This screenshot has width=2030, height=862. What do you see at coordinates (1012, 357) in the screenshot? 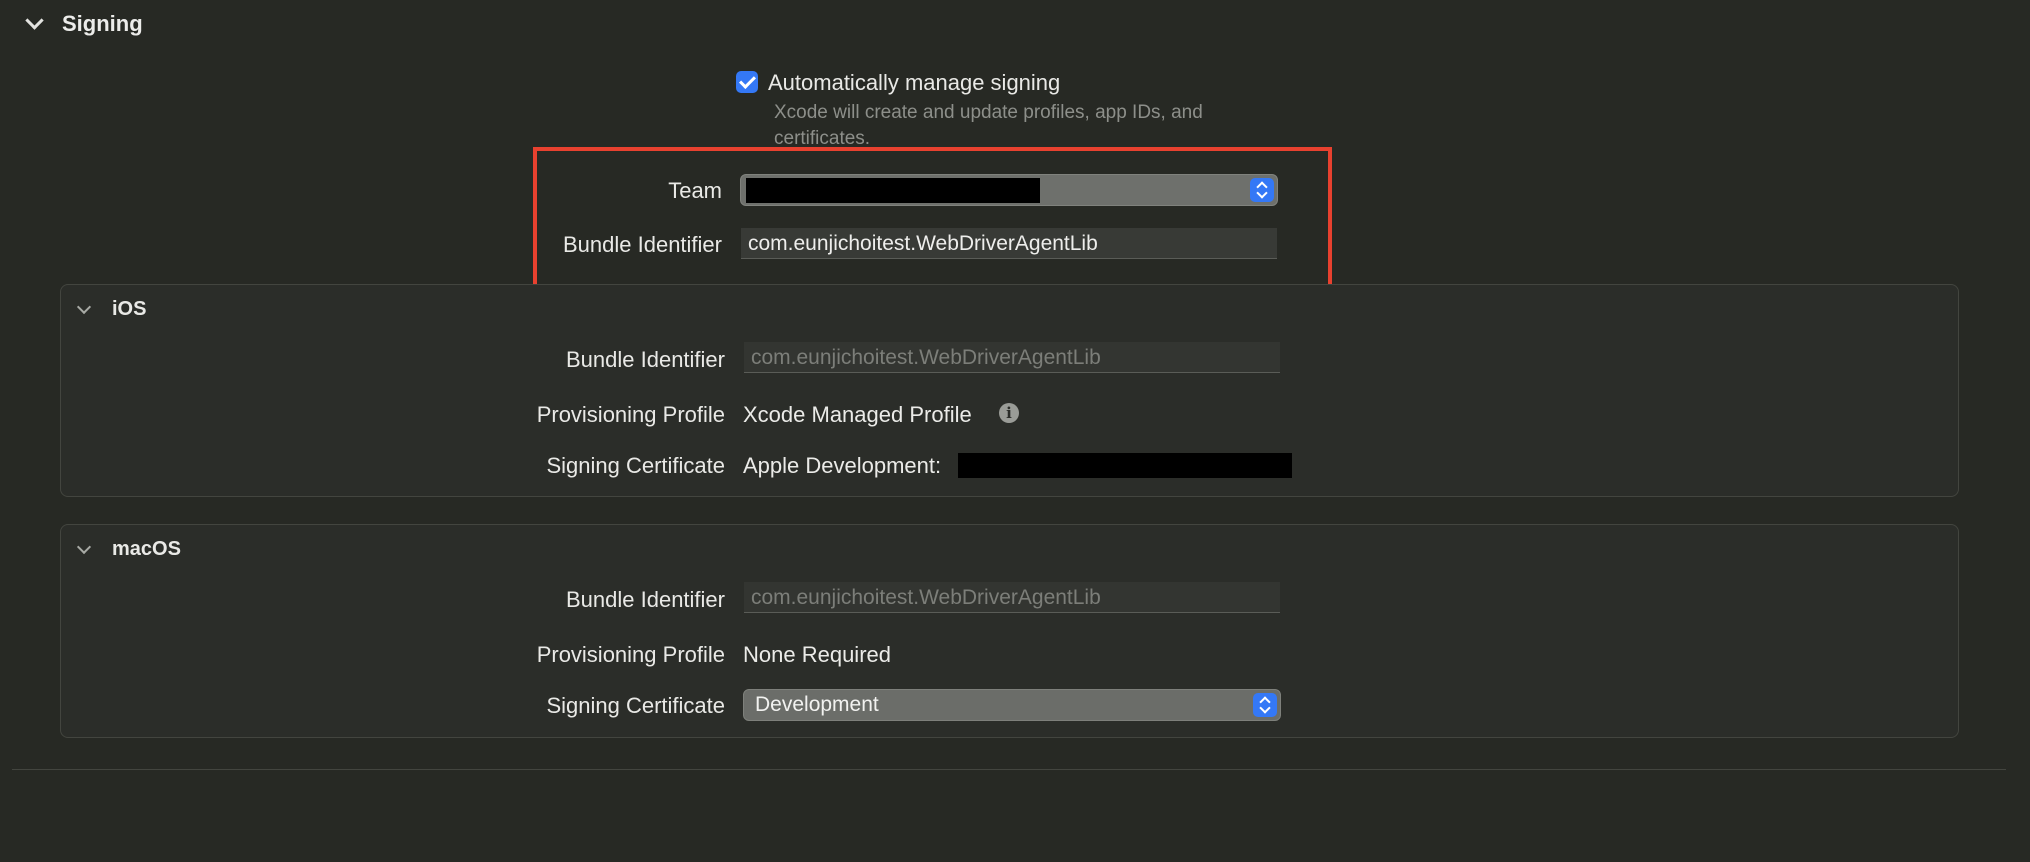
I see `ios-bundle-identifier-field: com.eunjichoitest.WebDriverAgentLib` at bounding box center [1012, 357].